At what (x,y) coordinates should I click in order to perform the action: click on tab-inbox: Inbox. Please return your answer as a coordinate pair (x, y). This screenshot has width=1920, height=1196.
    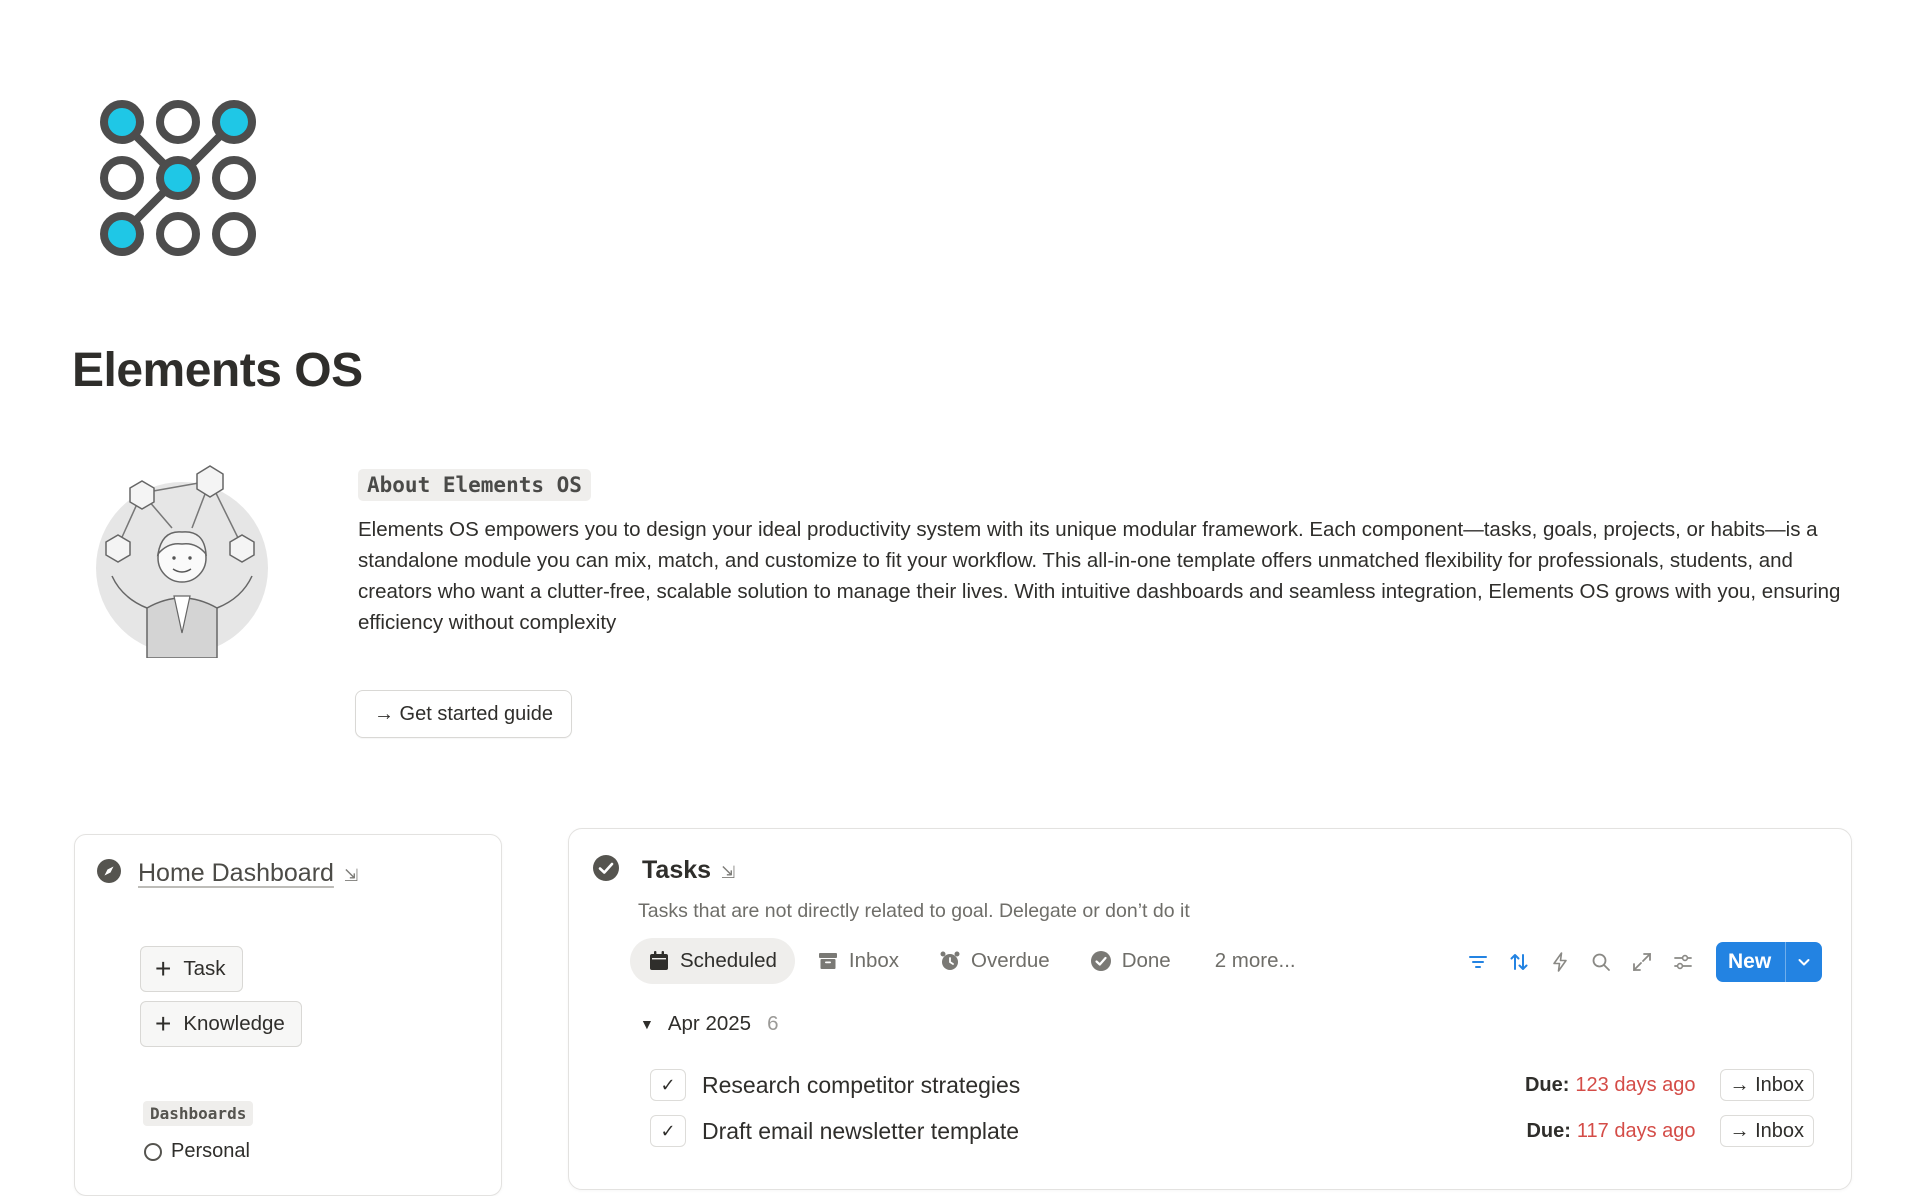
    Looking at the image, I should click on (858, 961).